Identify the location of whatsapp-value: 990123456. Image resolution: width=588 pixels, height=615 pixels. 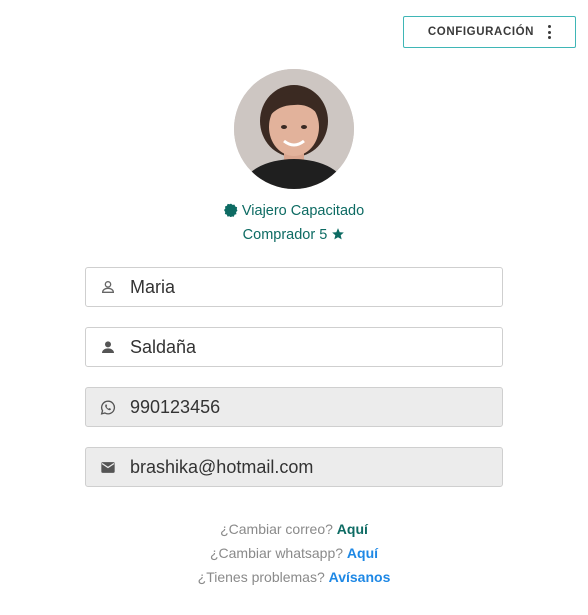
(175, 406).